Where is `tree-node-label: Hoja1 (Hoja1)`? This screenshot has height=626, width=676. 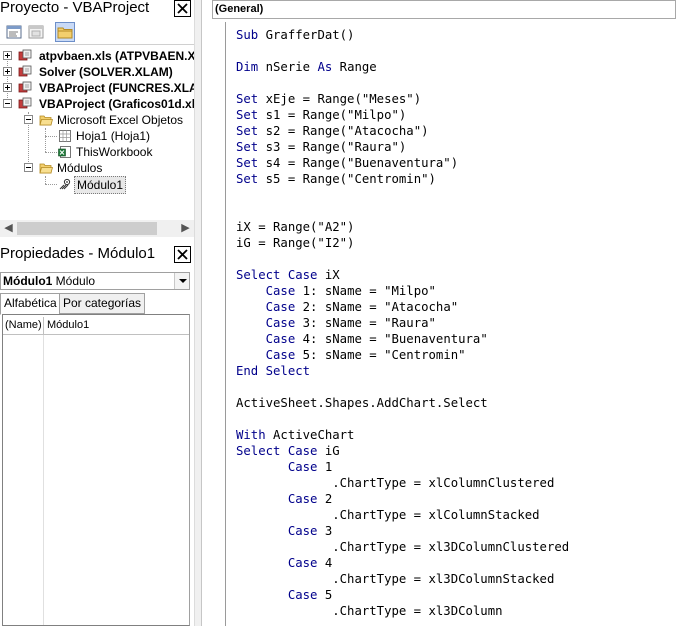
tree-node-label: Hoja1 (Hoja1) is located at coordinates (113, 136).